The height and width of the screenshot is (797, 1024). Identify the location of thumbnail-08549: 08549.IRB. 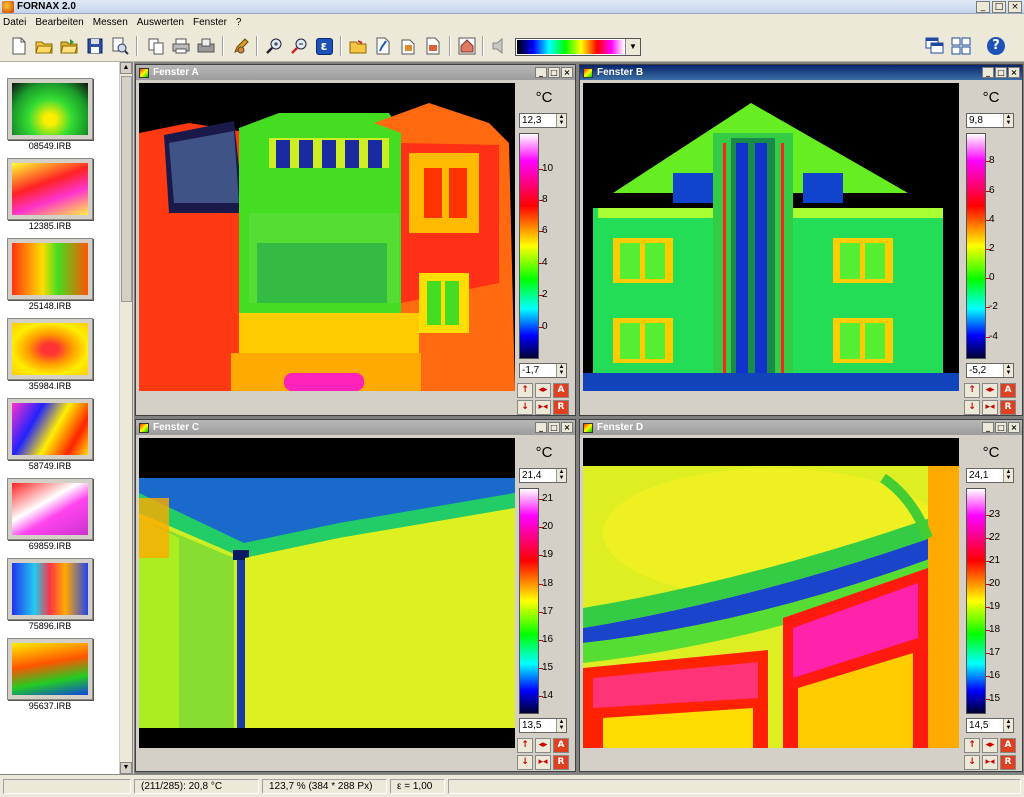
(50, 114).